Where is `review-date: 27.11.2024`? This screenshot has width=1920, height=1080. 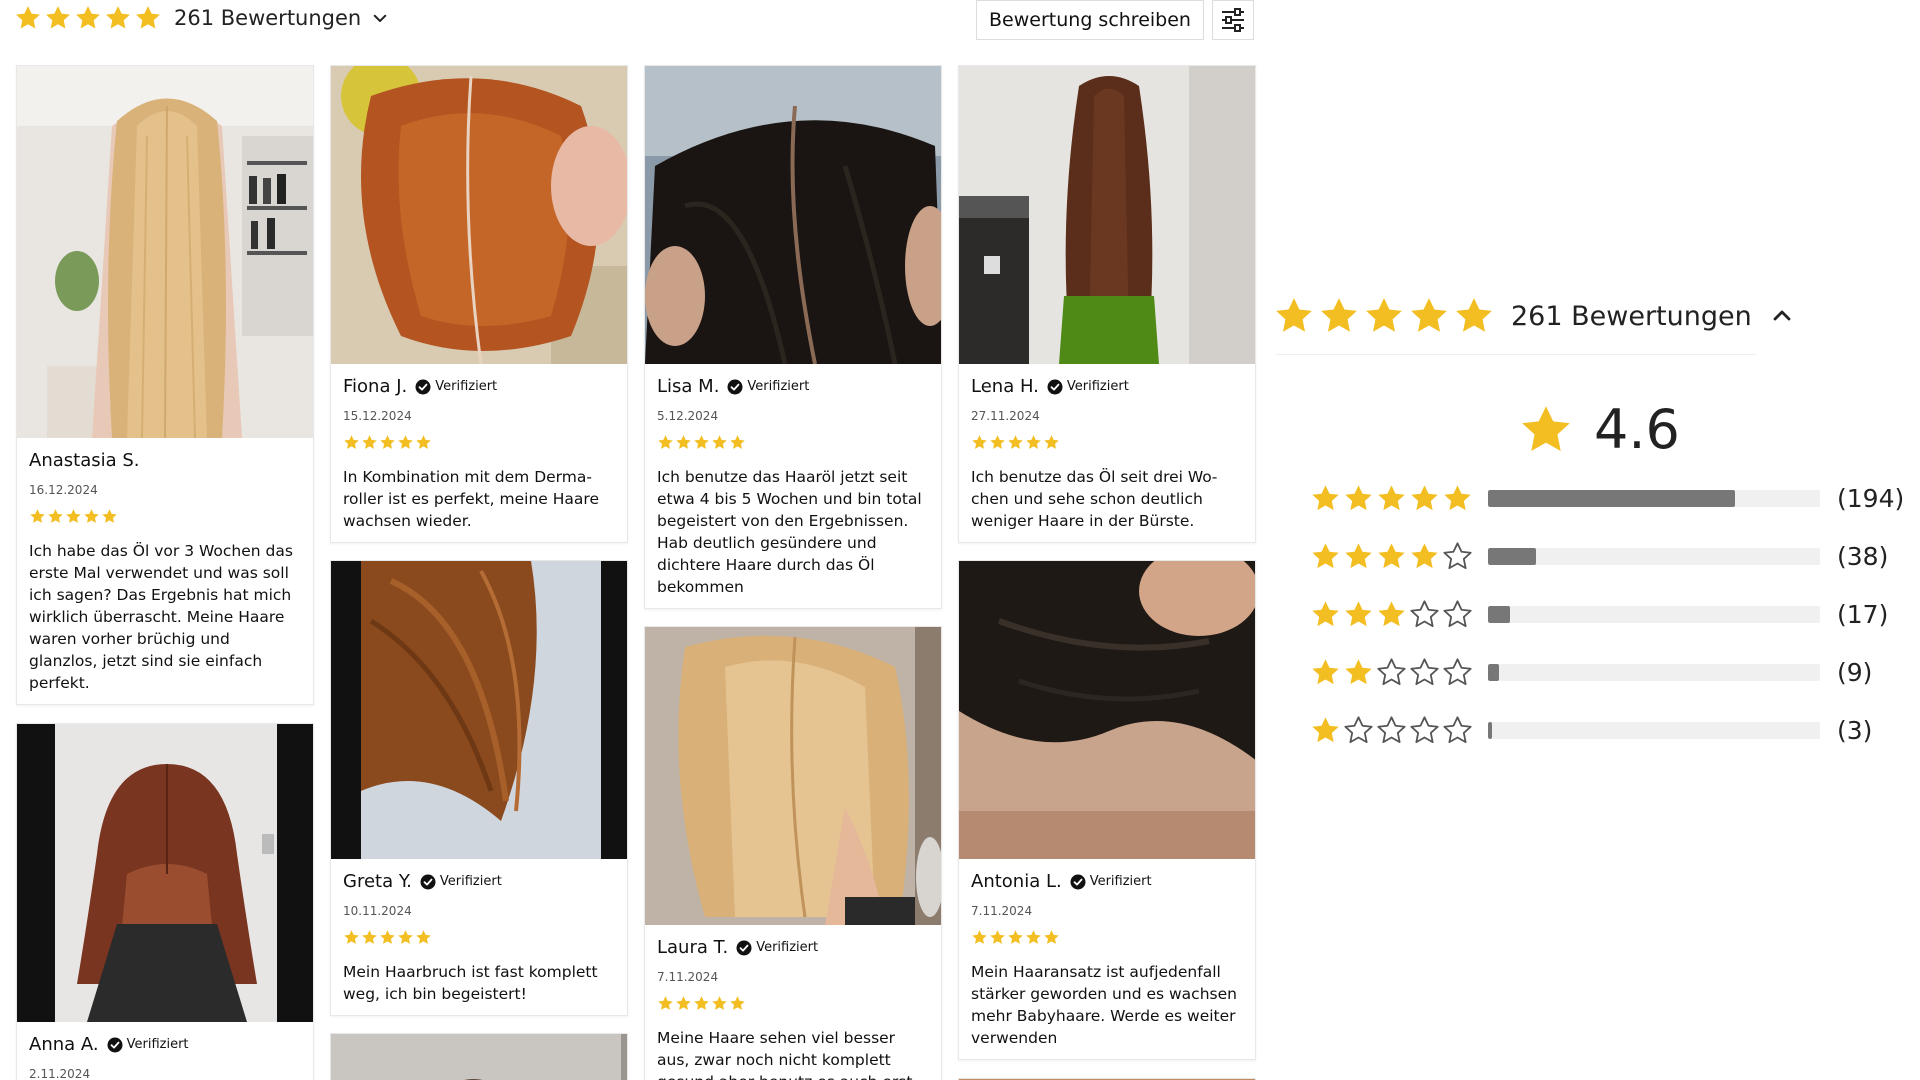
review-date: 27.11.2024 is located at coordinates (1005, 416).